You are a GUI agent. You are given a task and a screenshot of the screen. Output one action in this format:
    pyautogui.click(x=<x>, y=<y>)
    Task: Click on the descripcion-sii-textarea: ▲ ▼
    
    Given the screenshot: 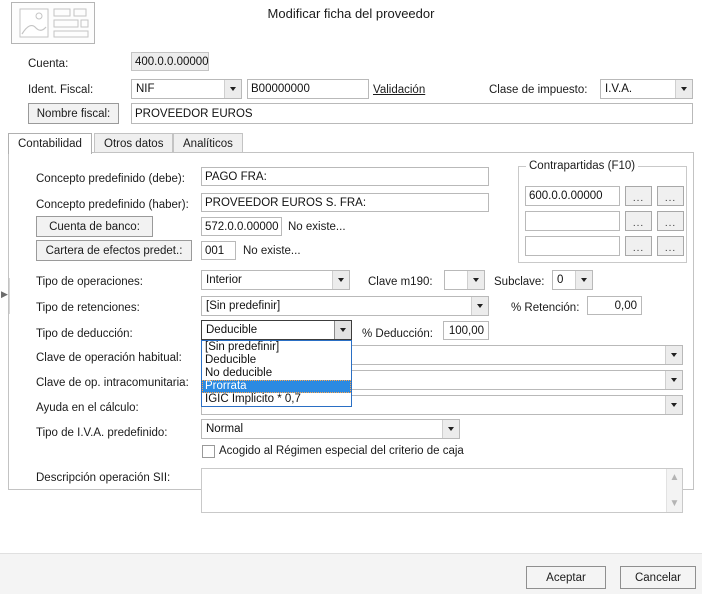 What is the action you would take?
    pyautogui.click(x=442, y=490)
    